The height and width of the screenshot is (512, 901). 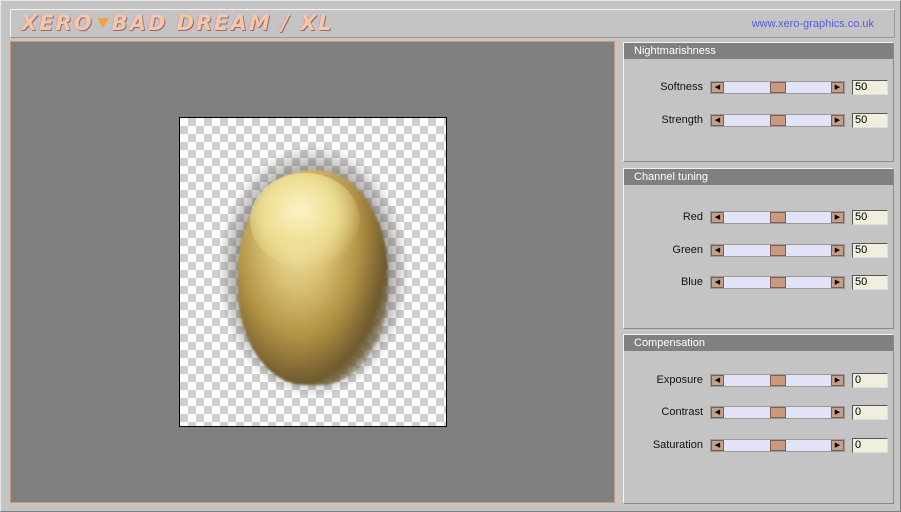 I want to click on strength-value-field: 50, so click(x=870, y=120).